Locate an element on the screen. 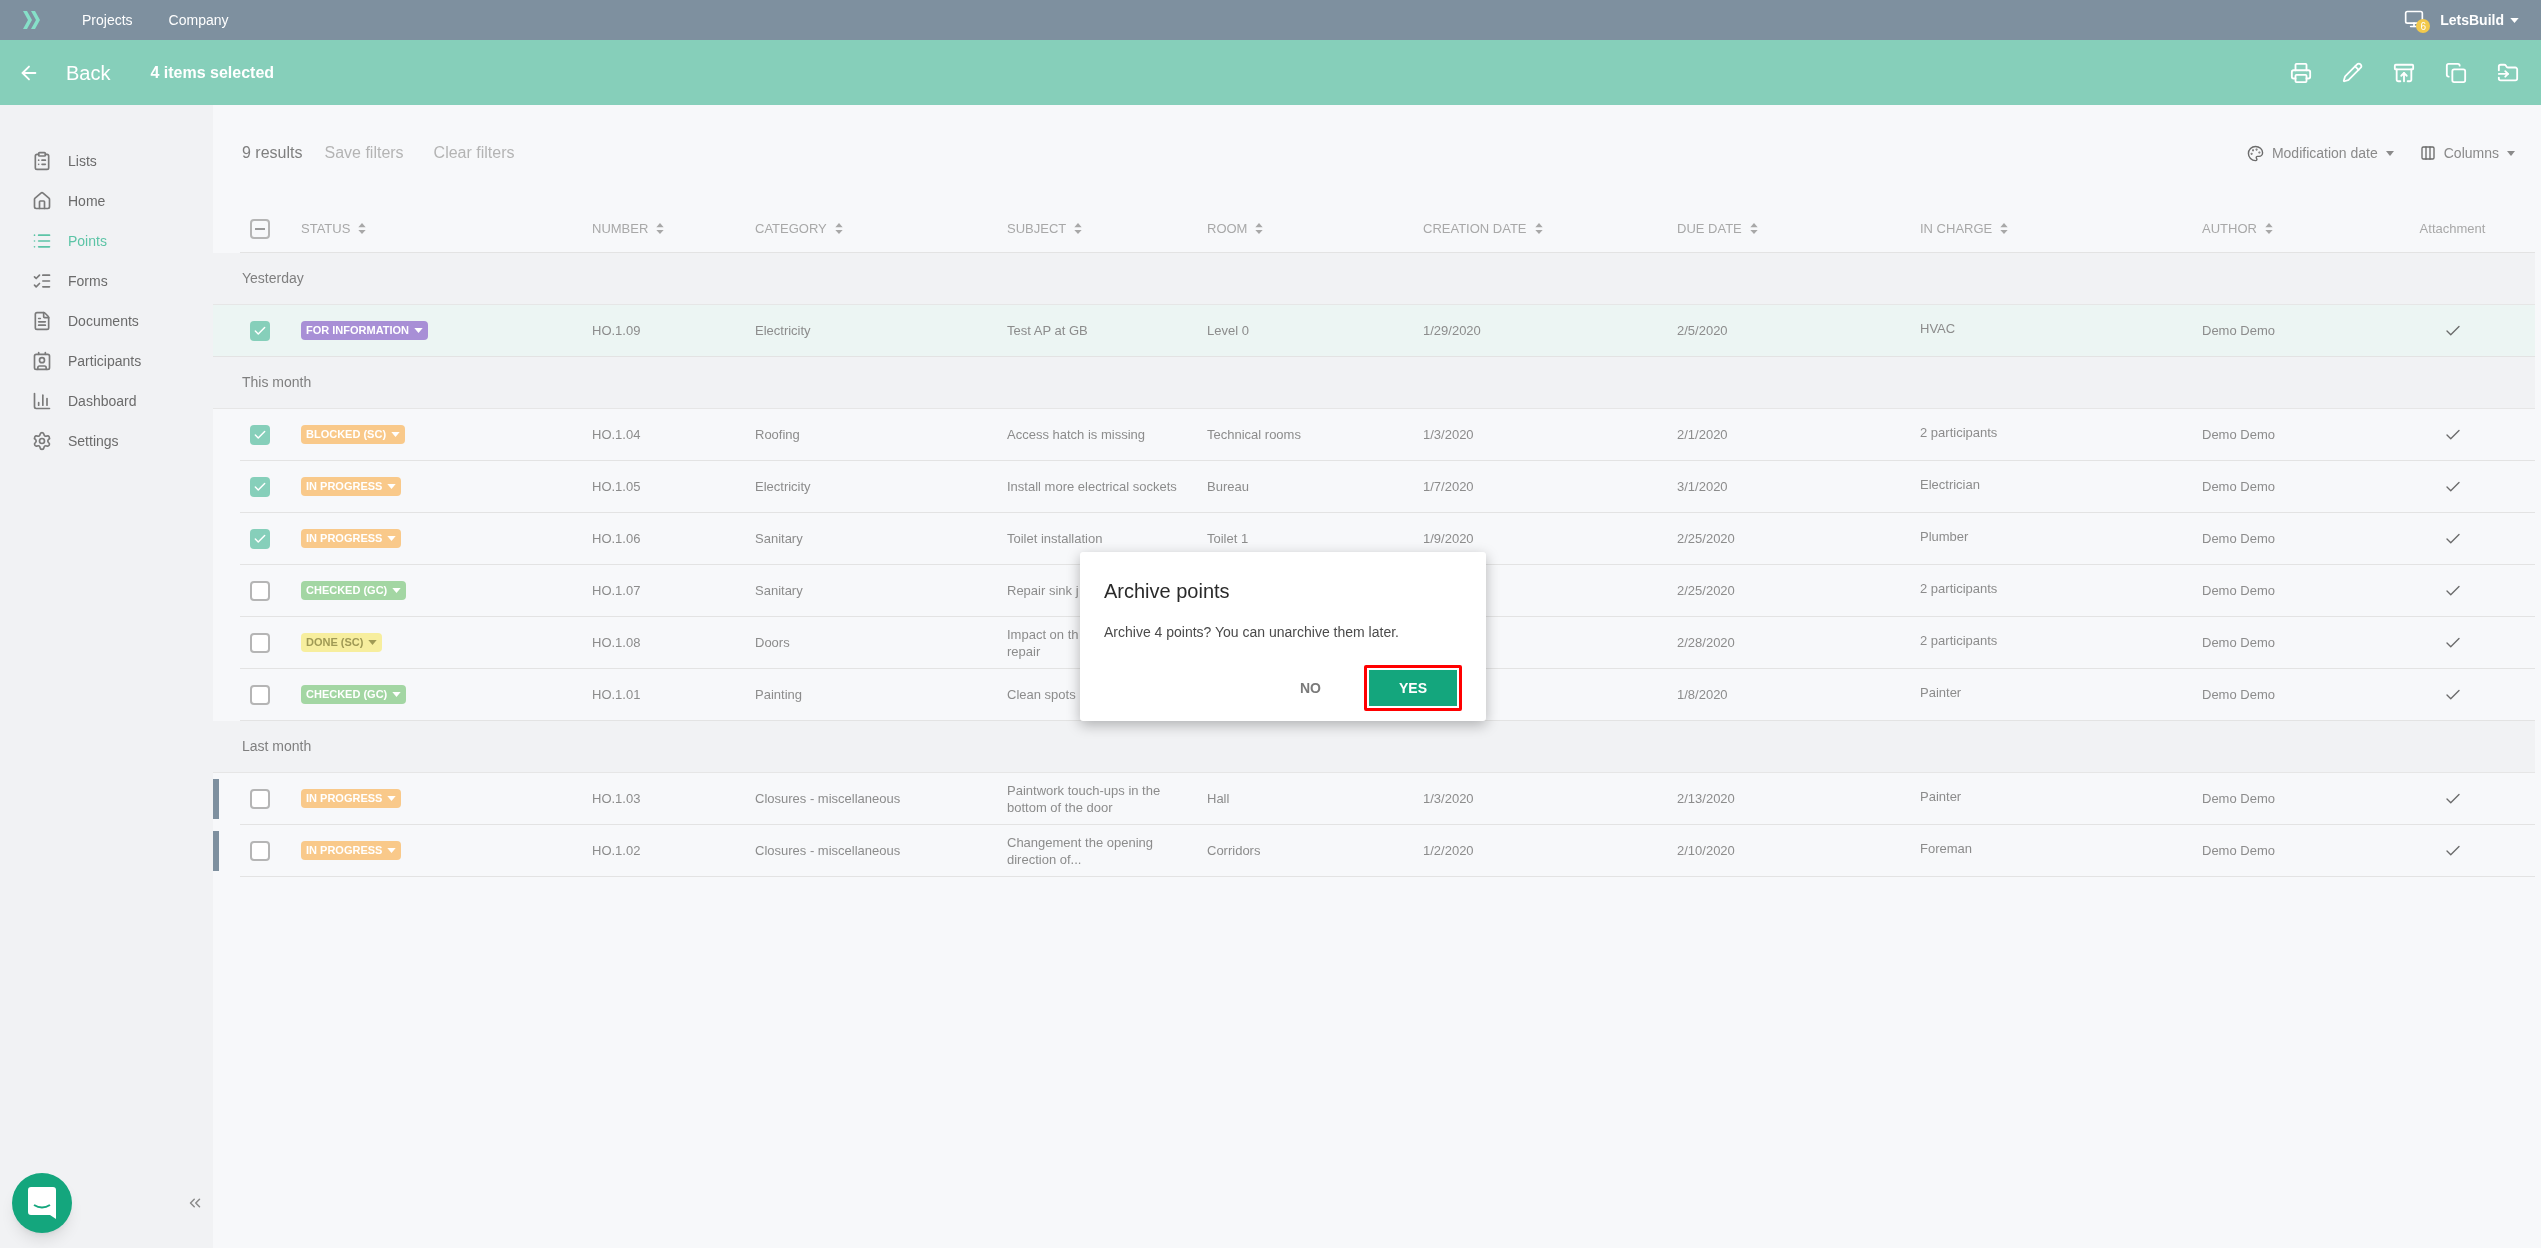 The width and height of the screenshot is (2541, 1248). column-header: STATUS is located at coordinates (326, 228).